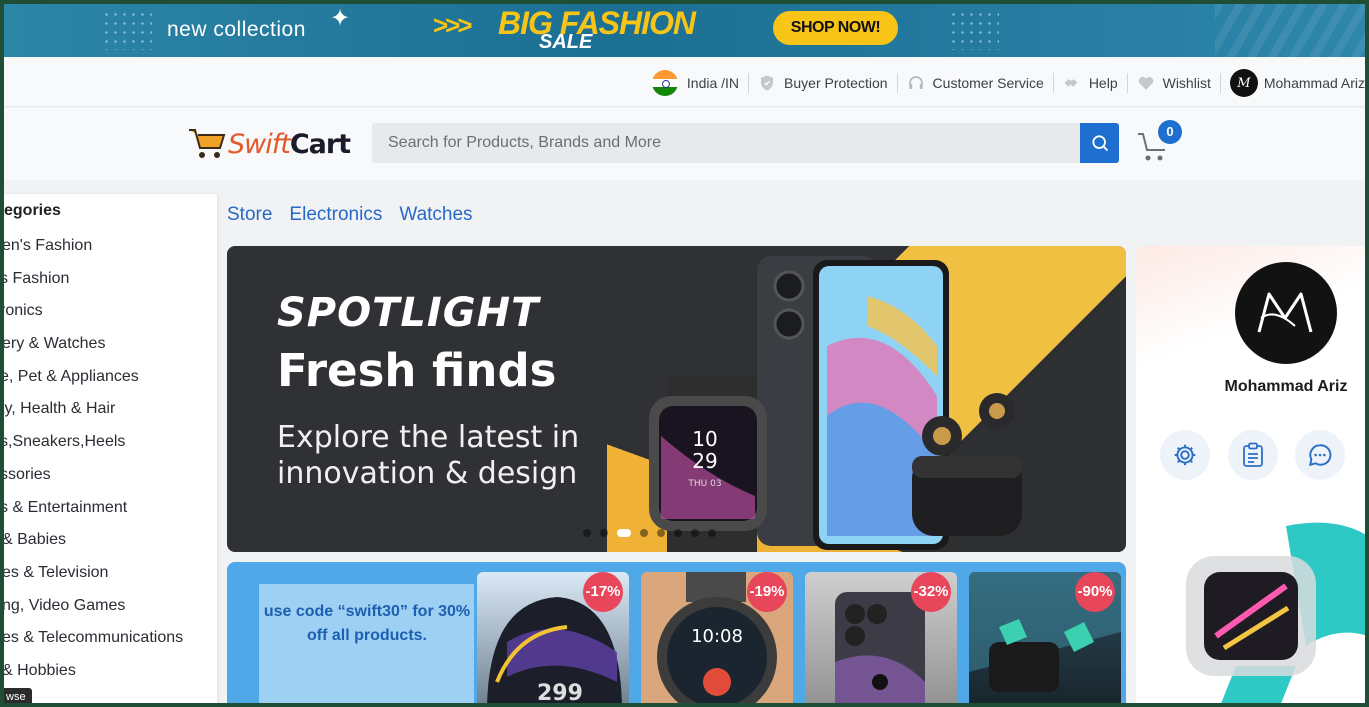 The image size is (1369, 707). I want to click on hero-brand: SPOTLIGHT, so click(408, 313).